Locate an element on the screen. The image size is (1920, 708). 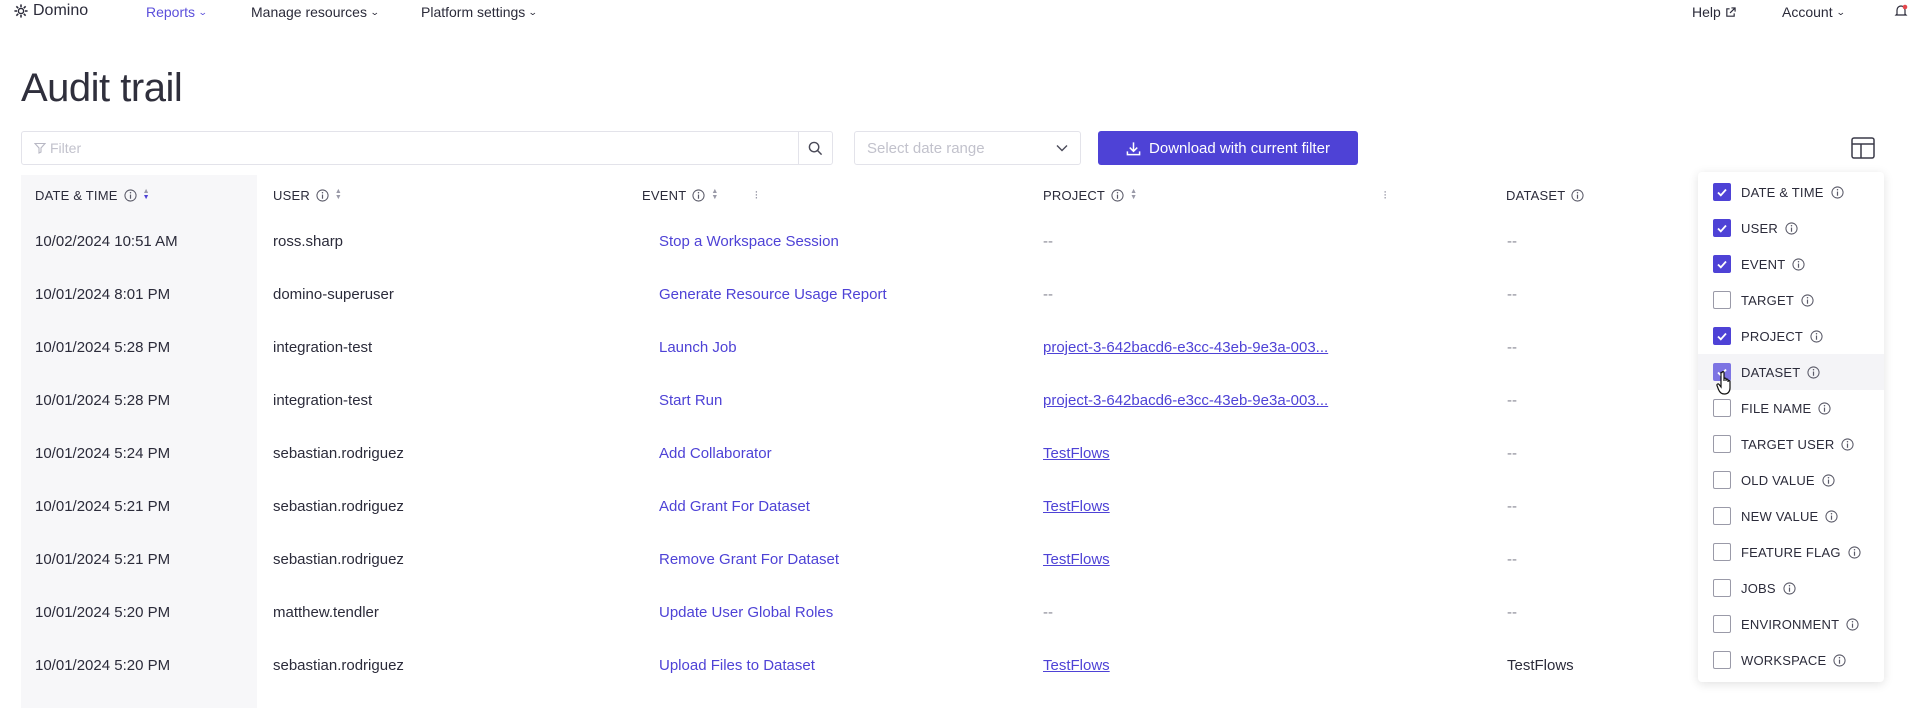
cell-event-link: Add Collaborator is located at coordinates (715, 453).